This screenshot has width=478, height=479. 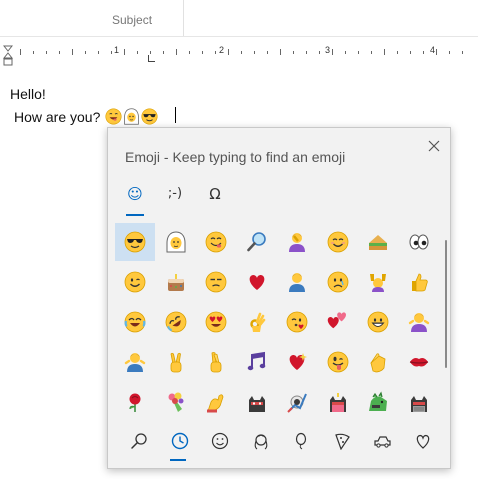 What do you see at coordinates (149, 116) in the screenshot?
I see `smiling-face-with-sunglasses-icon` at bounding box center [149, 116].